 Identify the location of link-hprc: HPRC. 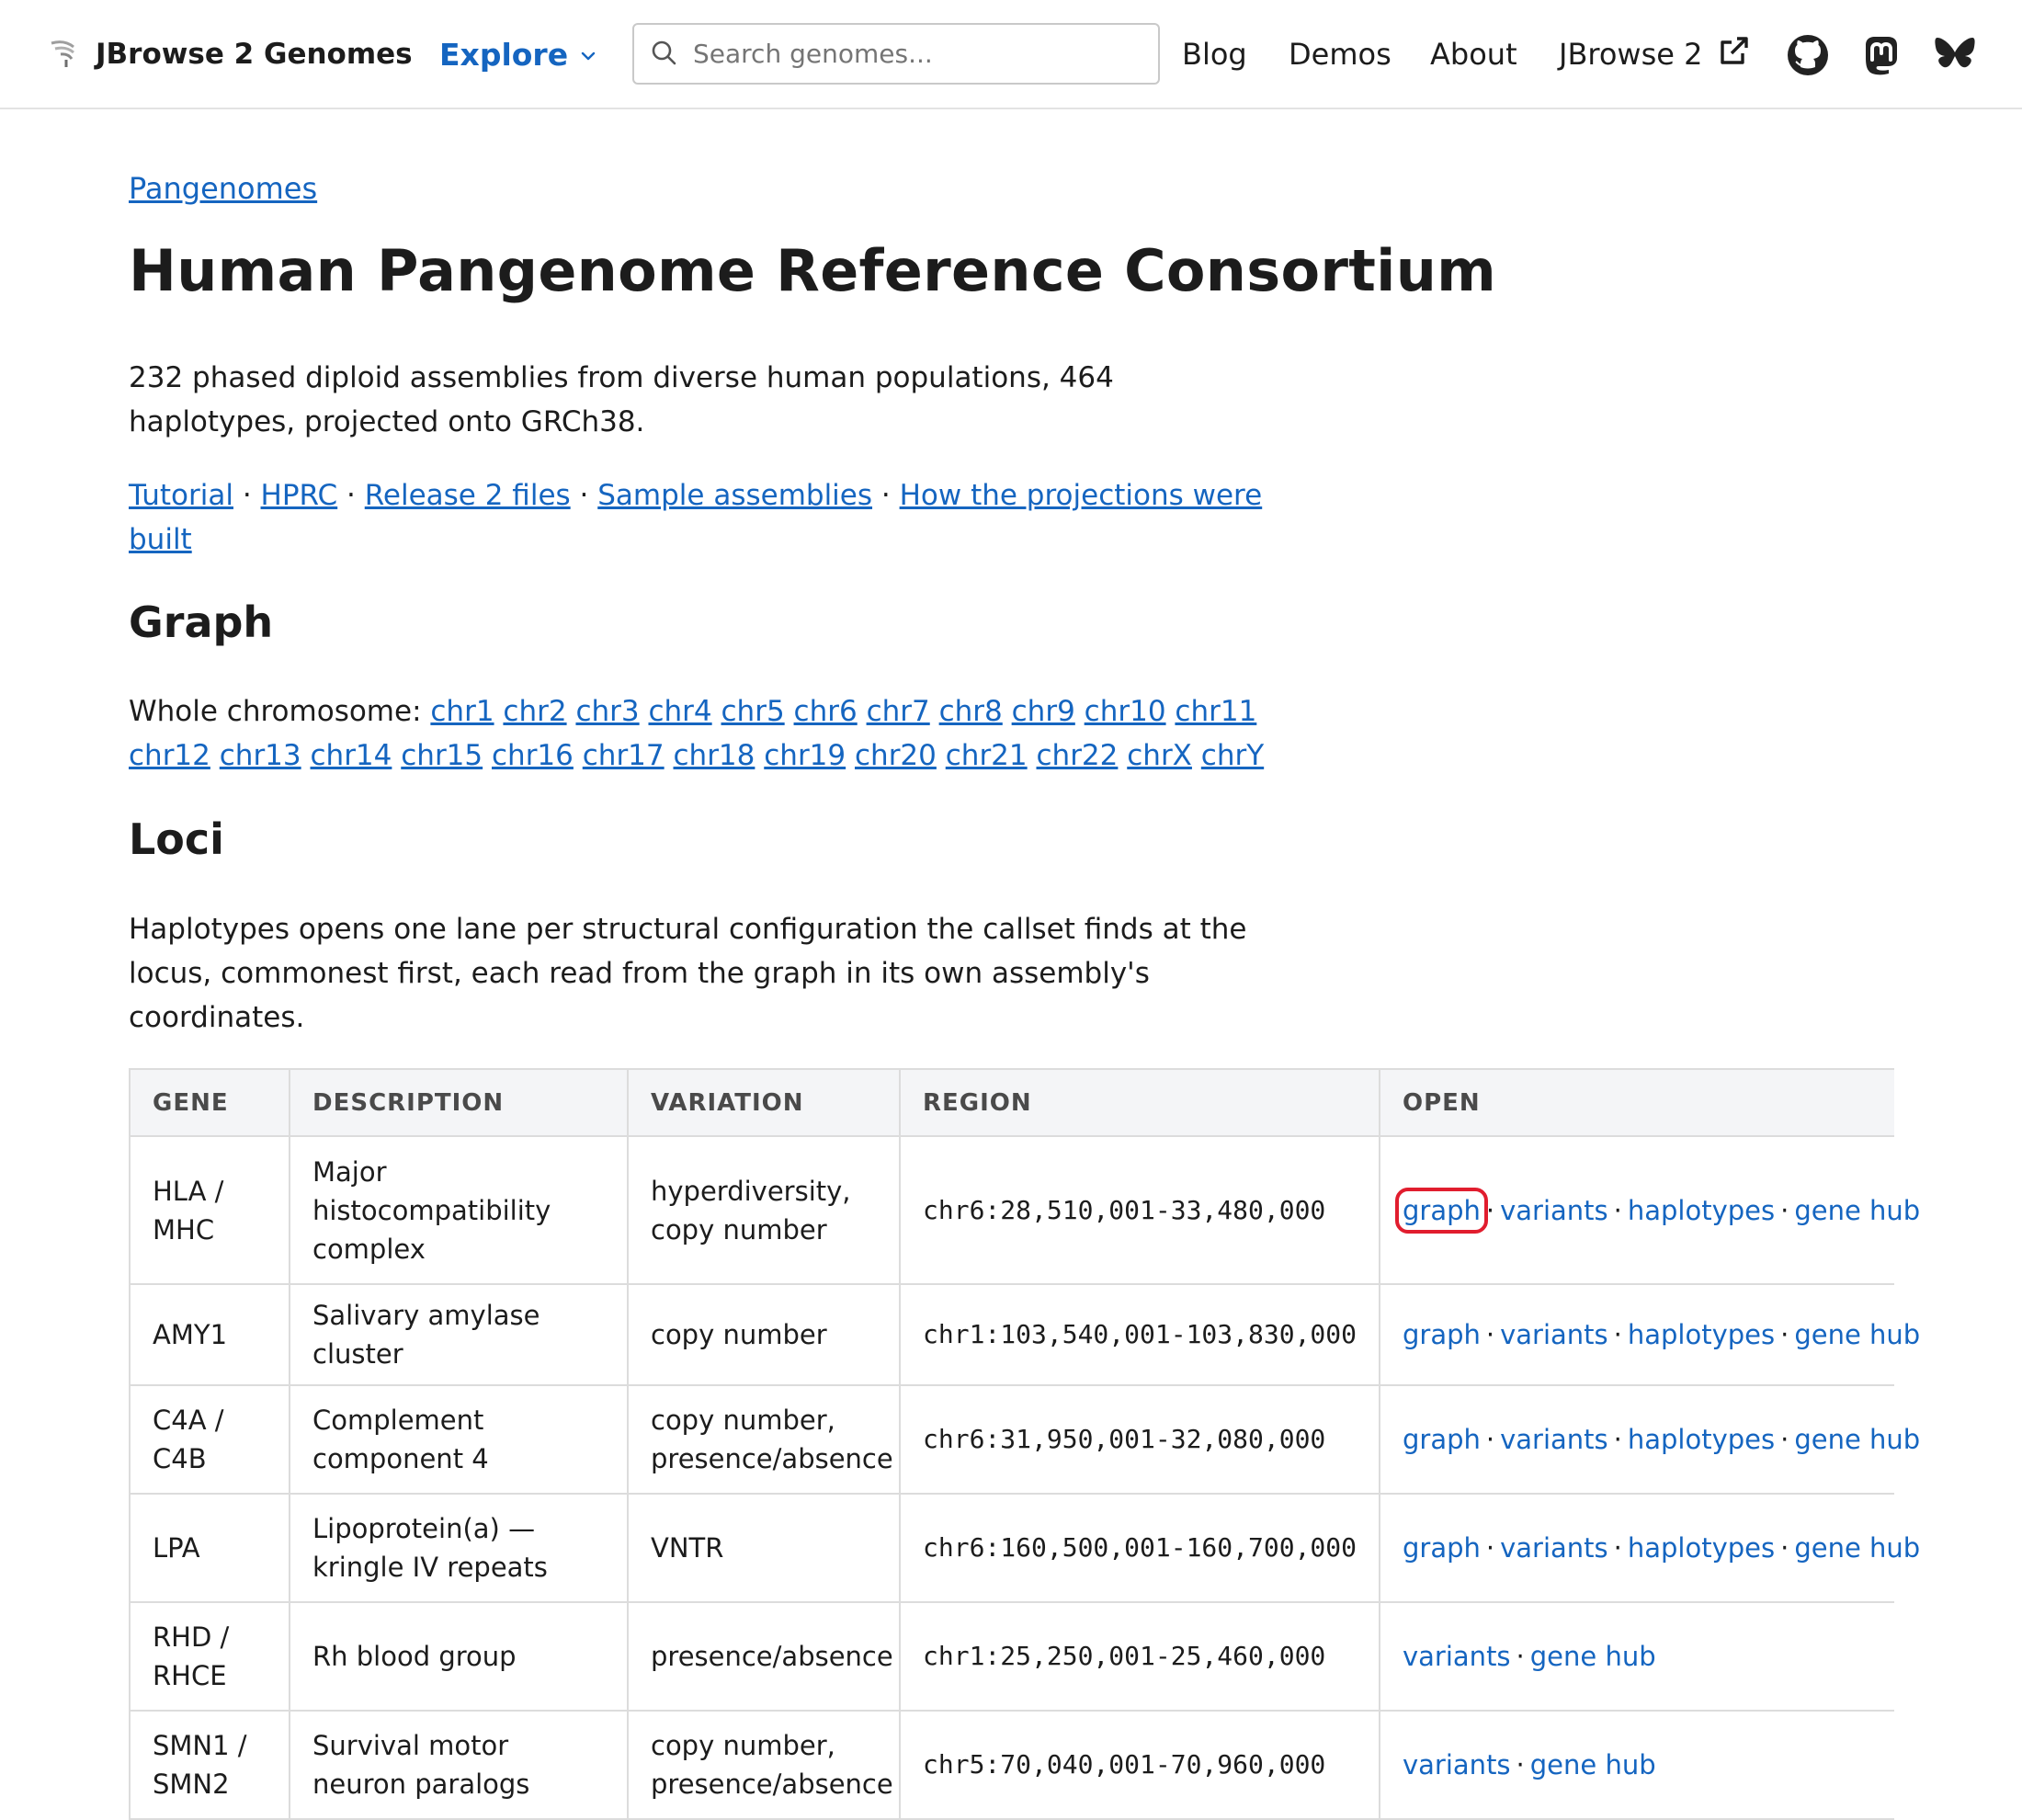
(299, 495).